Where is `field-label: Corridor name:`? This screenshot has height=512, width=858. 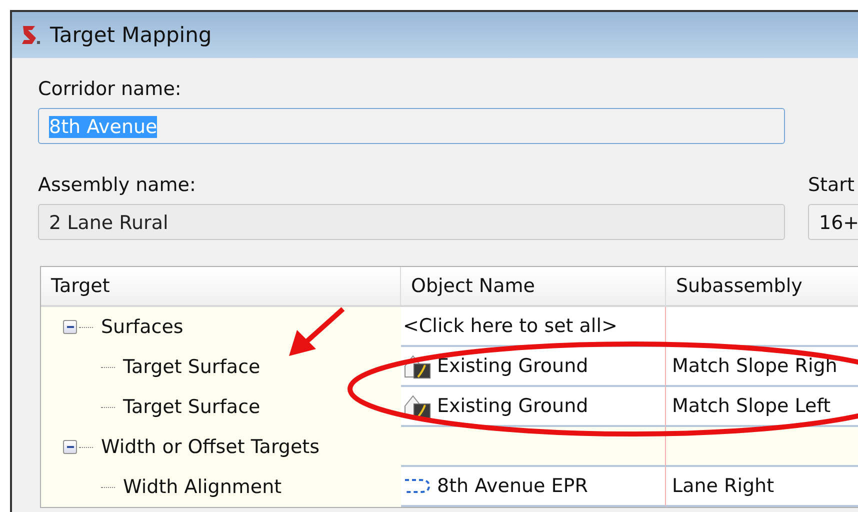
field-label: Corridor name: is located at coordinates (110, 89).